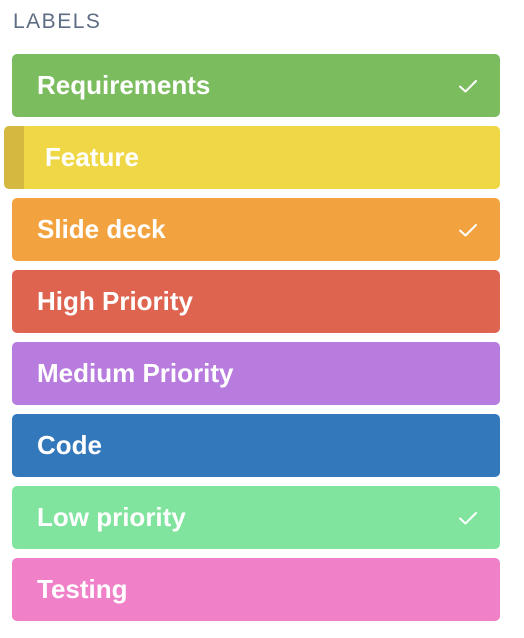 The width and height of the screenshot is (524, 638). What do you see at coordinates (124, 85) in the screenshot?
I see `label-name: Requirements` at bounding box center [124, 85].